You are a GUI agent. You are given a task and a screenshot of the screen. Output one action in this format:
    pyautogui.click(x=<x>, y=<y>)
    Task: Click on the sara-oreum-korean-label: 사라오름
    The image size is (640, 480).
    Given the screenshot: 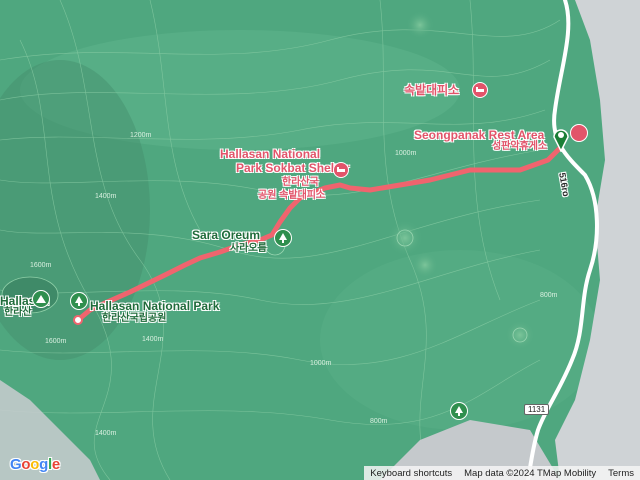 What is the action you would take?
    pyautogui.click(x=248, y=249)
    